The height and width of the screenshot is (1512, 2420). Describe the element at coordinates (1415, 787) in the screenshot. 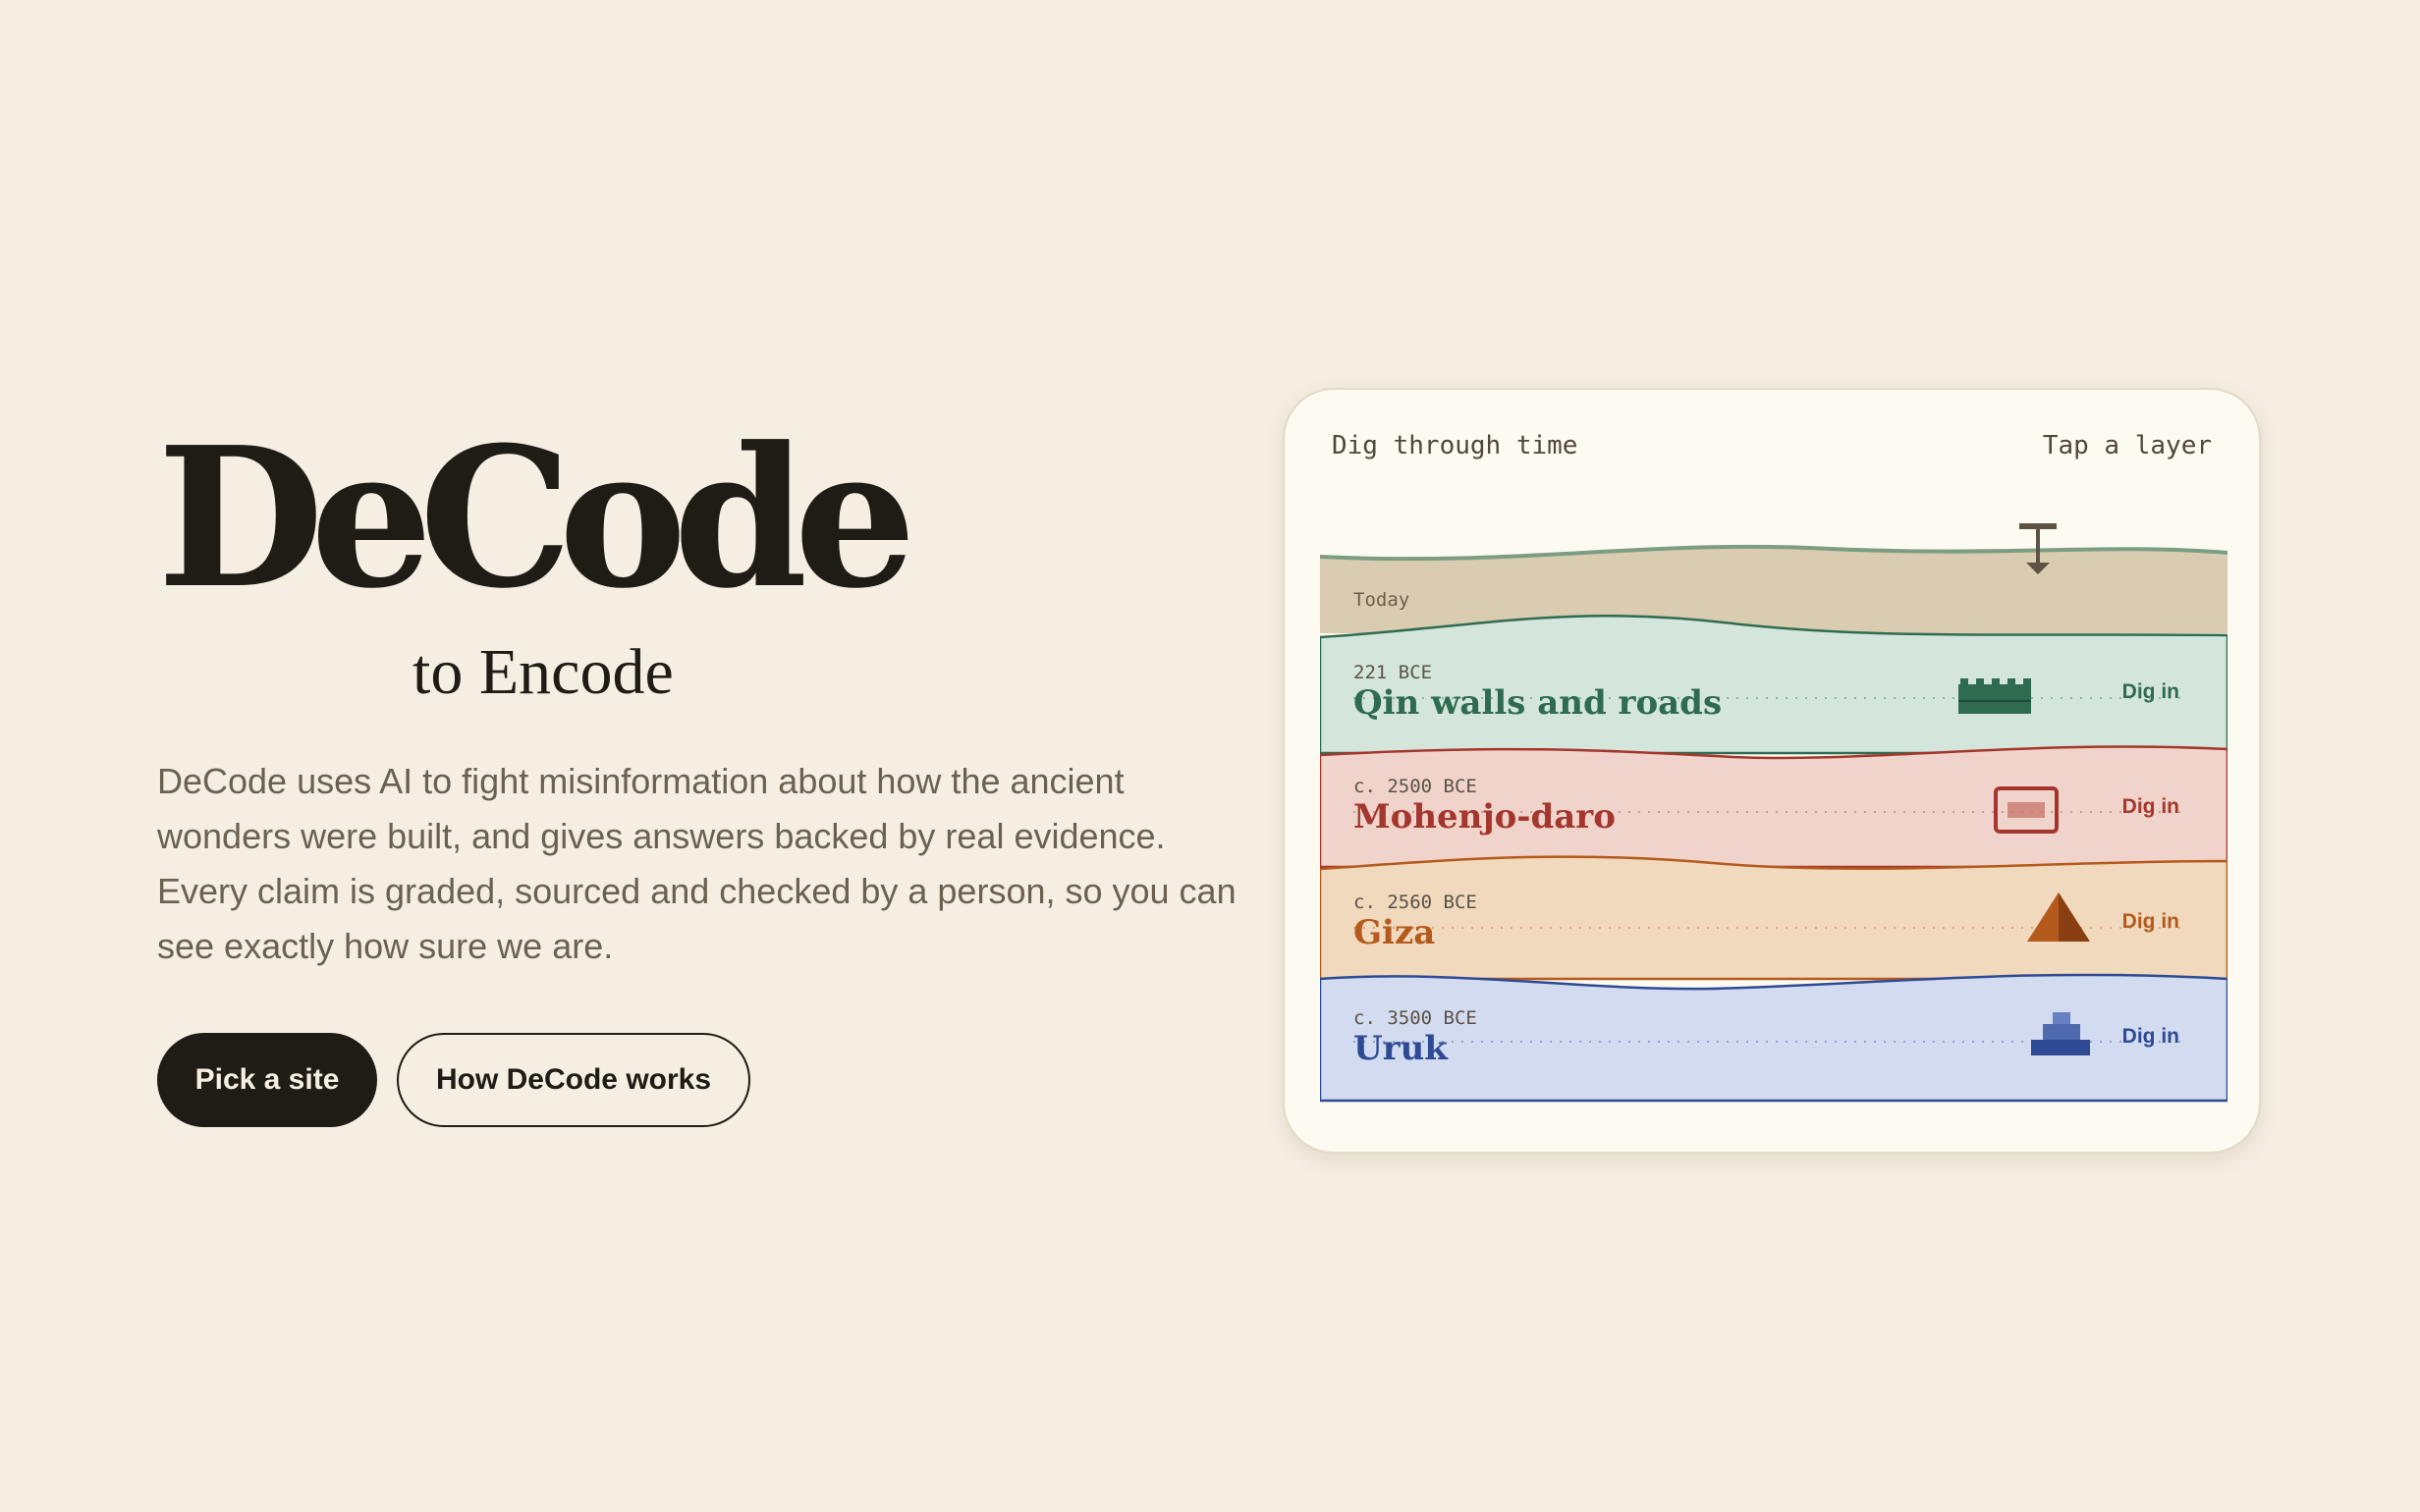

I see `layer-date: c. 2500 BCE` at that location.